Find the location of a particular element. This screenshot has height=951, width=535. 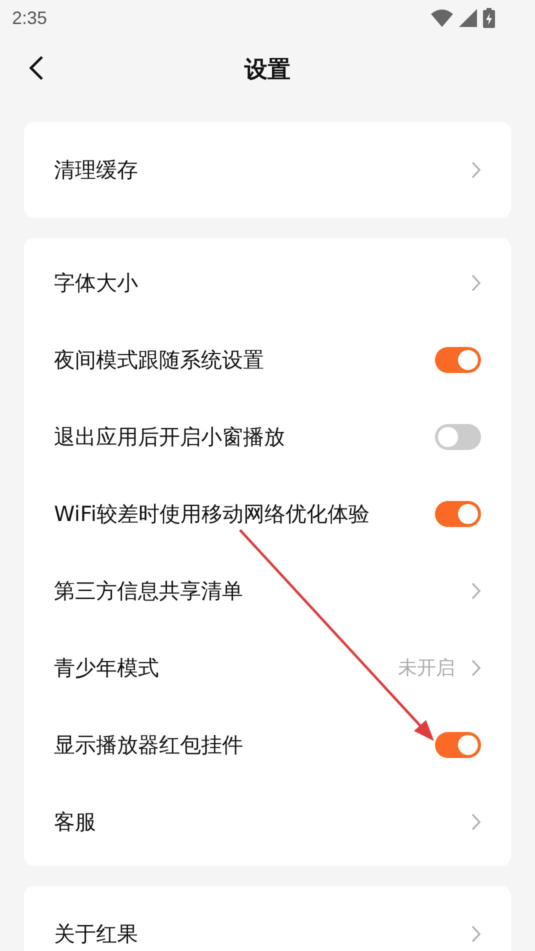

setting-label: 客服 is located at coordinates (75, 822).